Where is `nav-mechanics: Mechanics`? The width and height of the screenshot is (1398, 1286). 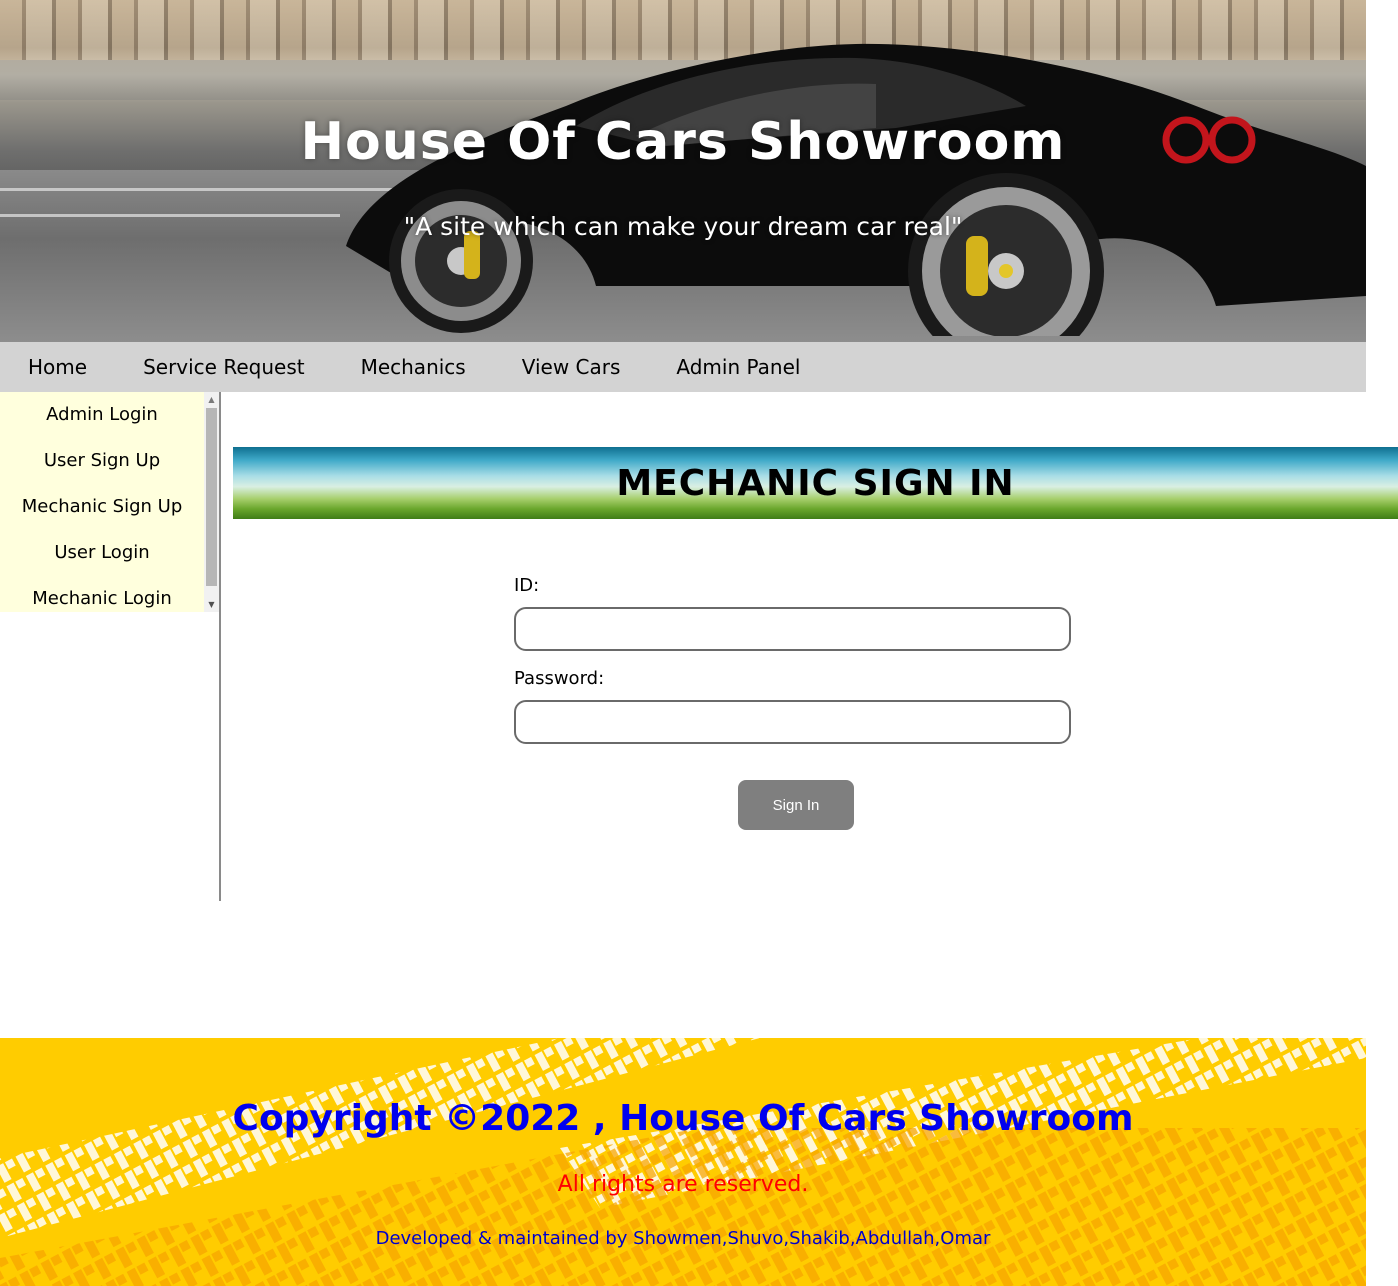
nav-mechanics: Mechanics is located at coordinates (413, 367).